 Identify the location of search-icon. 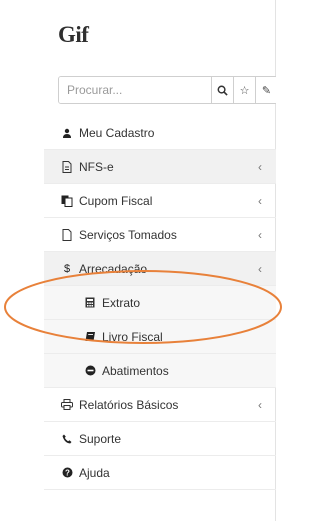
(222, 90).